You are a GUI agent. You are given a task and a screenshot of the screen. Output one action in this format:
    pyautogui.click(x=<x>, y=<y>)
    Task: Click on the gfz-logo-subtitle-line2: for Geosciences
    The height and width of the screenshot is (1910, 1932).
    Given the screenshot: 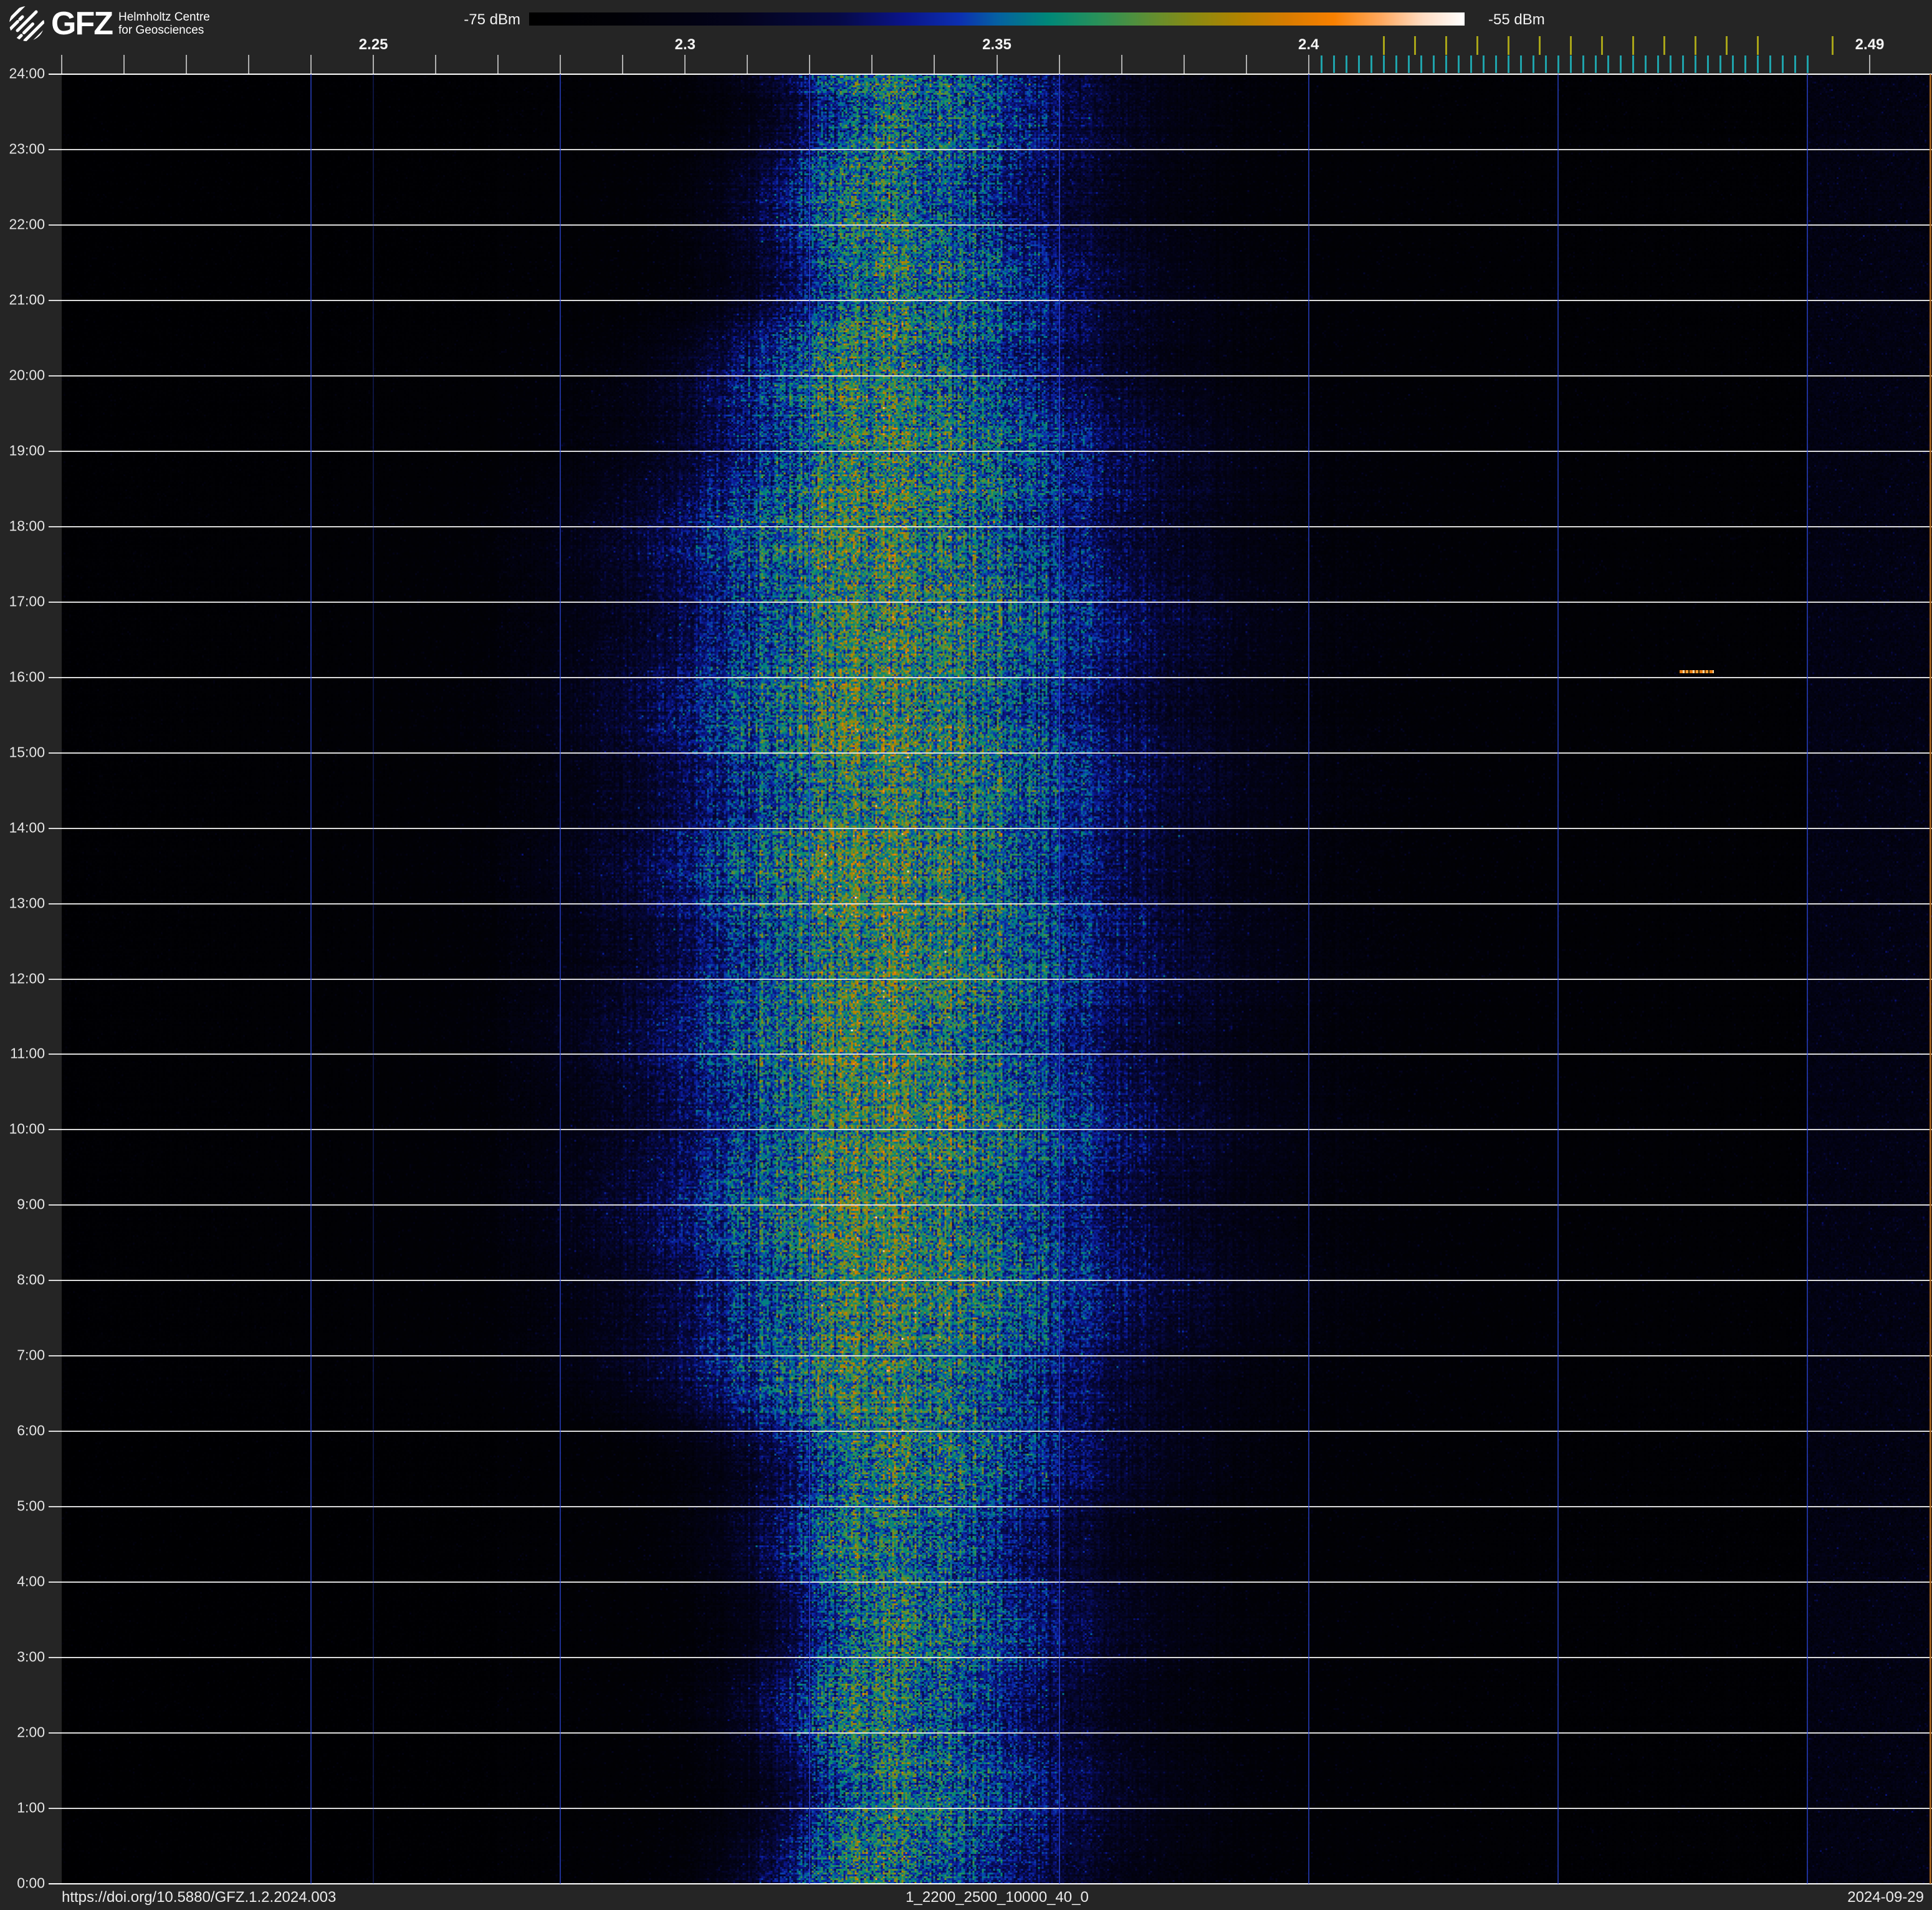 What is the action you would take?
    pyautogui.click(x=161, y=30)
    